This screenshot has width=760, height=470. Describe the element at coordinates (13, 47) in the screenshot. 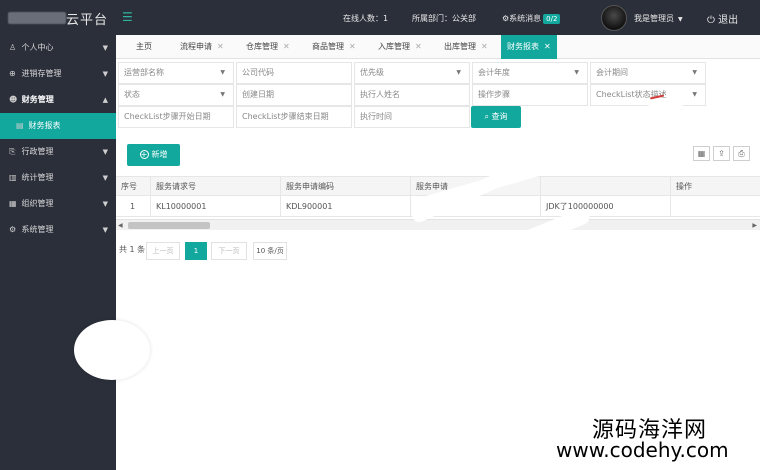

I see `user-icon: ♙` at that location.